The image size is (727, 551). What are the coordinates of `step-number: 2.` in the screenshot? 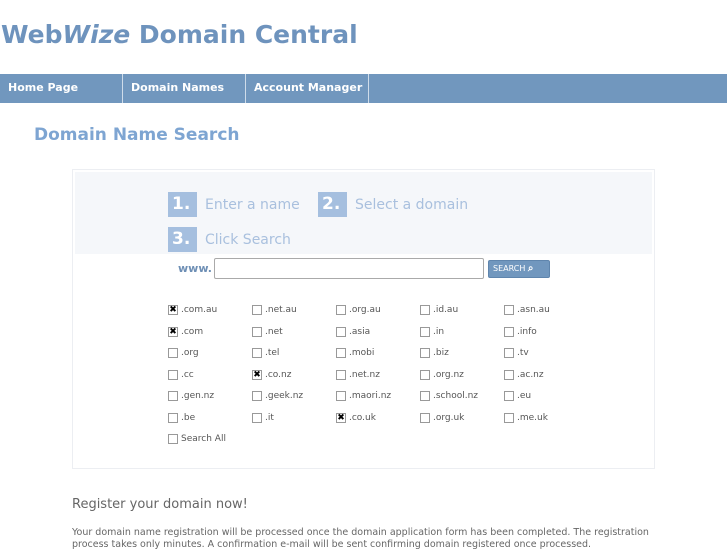 It's located at (332, 204).